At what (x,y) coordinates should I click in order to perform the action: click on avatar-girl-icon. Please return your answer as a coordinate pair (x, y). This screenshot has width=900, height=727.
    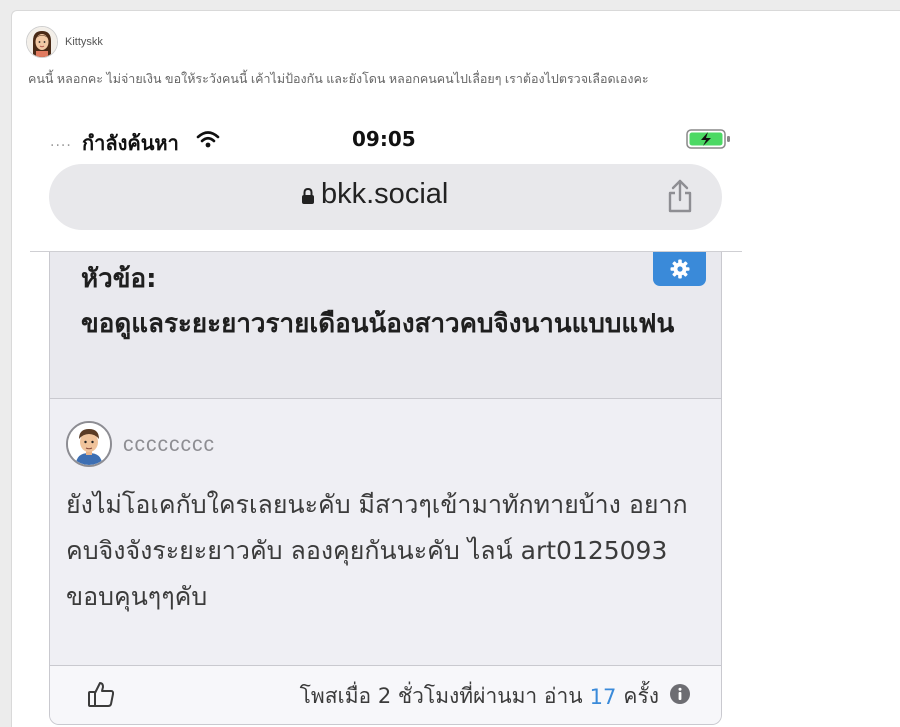
    Looking at the image, I should click on (42, 42).